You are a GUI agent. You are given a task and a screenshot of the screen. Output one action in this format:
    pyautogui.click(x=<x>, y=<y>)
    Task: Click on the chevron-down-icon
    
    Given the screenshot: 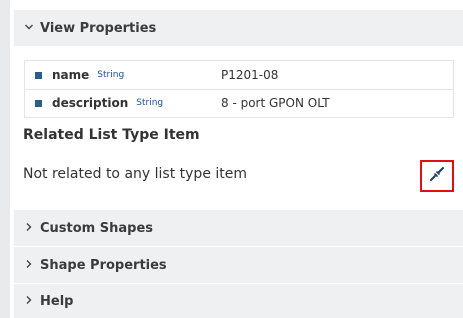 What is the action you would take?
    pyautogui.click(x=29, y=28)
    